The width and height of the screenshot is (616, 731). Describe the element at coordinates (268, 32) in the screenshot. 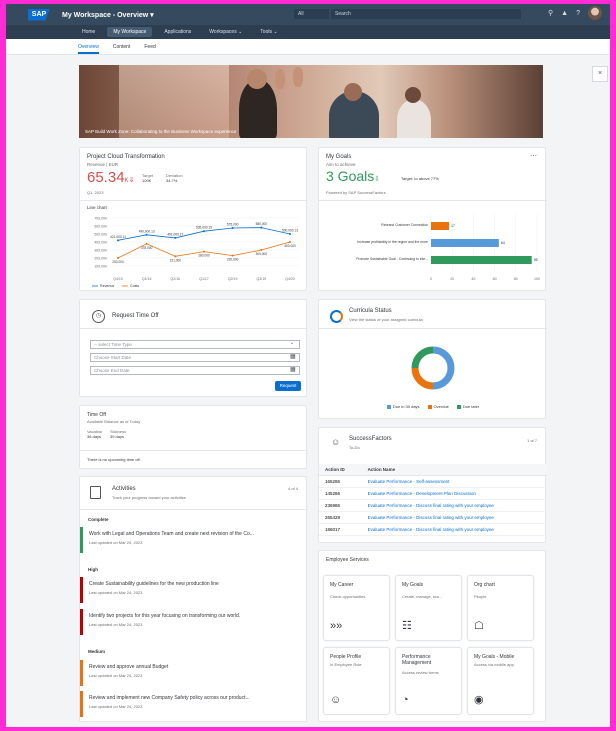

I see `nav-tools: Tools ⌄` at that location.